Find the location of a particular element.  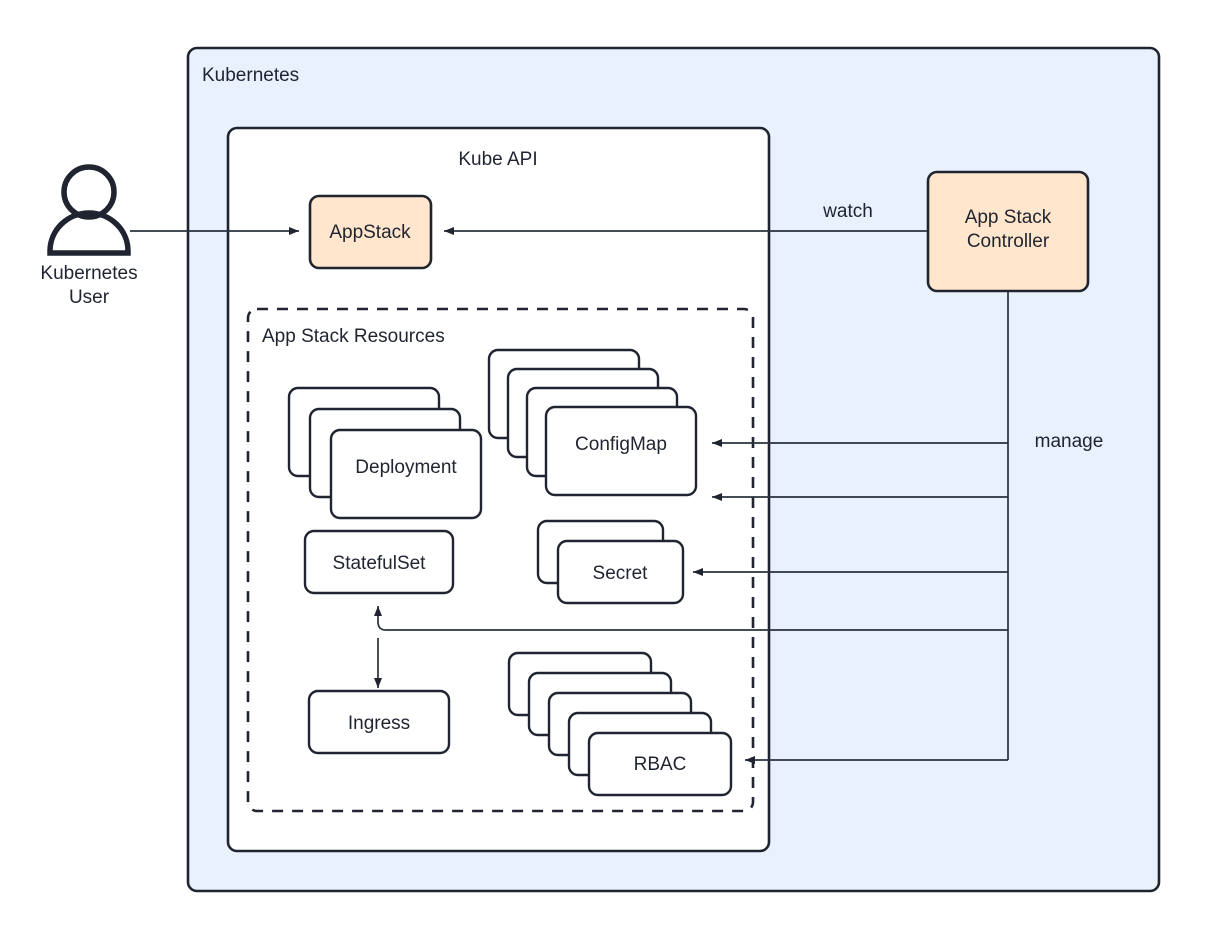

node-ingress-label: Ingress is located at coordinates (379, 723).